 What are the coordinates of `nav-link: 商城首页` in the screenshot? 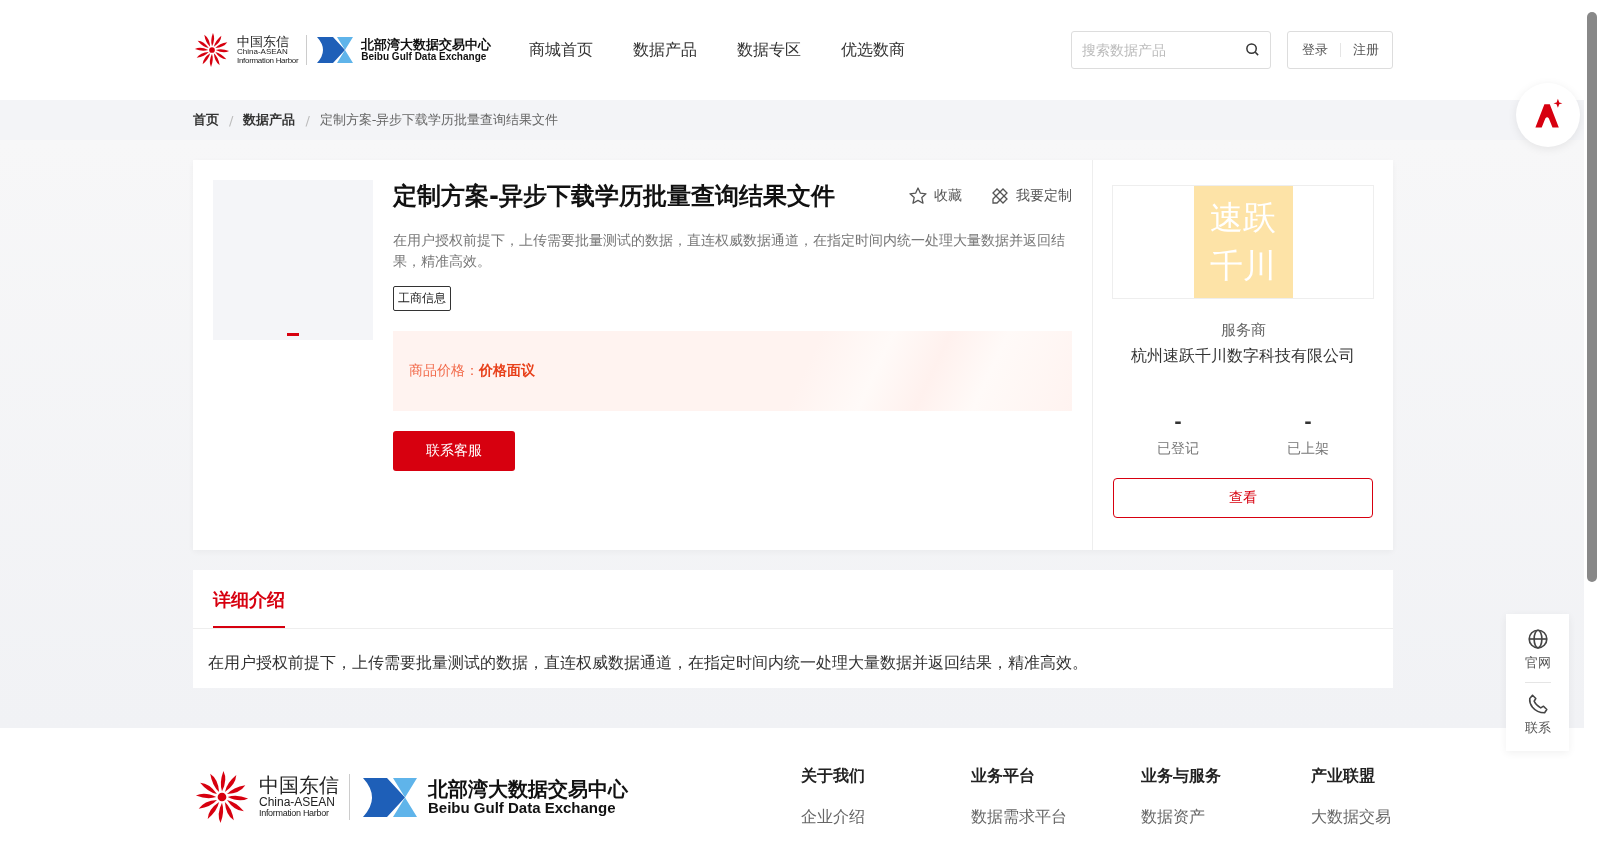 It's located at (561, 50).